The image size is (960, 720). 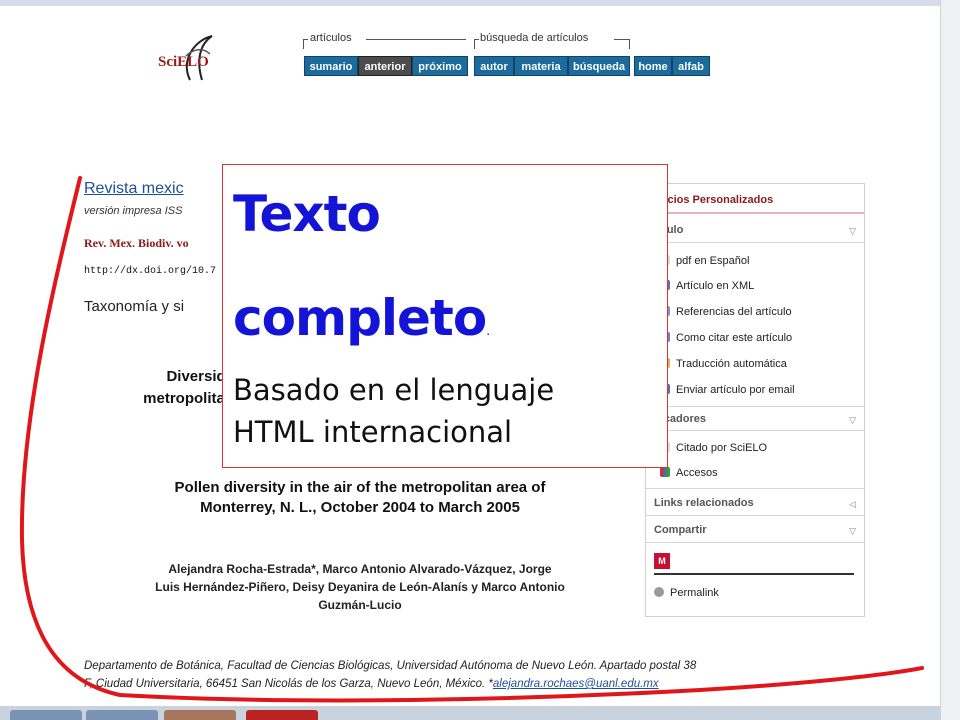 I want to click on window-scrollbar, so click(x=950, y=360).